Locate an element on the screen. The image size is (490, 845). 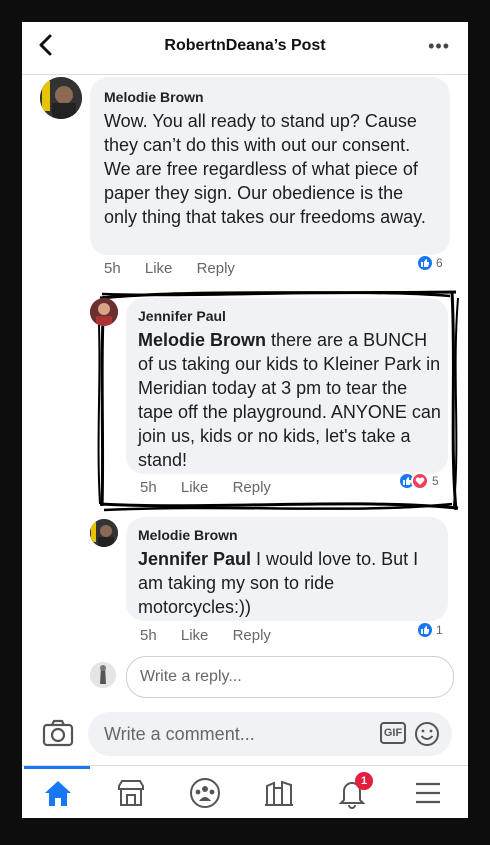
mention-tag: Melodie Brown is located at coordinates (202, 340).